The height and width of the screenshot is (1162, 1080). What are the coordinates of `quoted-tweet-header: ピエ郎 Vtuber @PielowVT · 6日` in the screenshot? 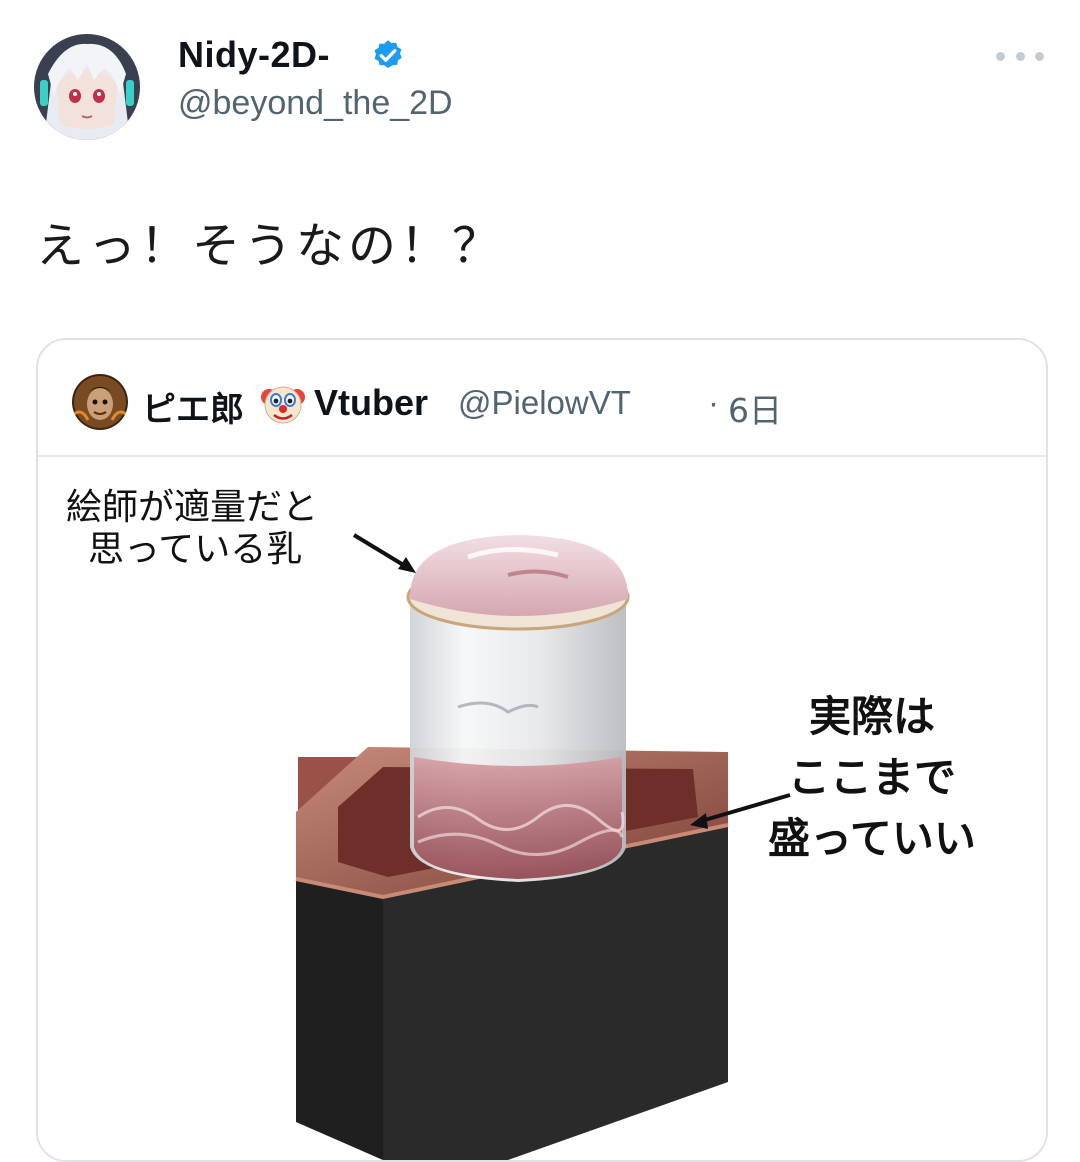 It's located at (542, 397).